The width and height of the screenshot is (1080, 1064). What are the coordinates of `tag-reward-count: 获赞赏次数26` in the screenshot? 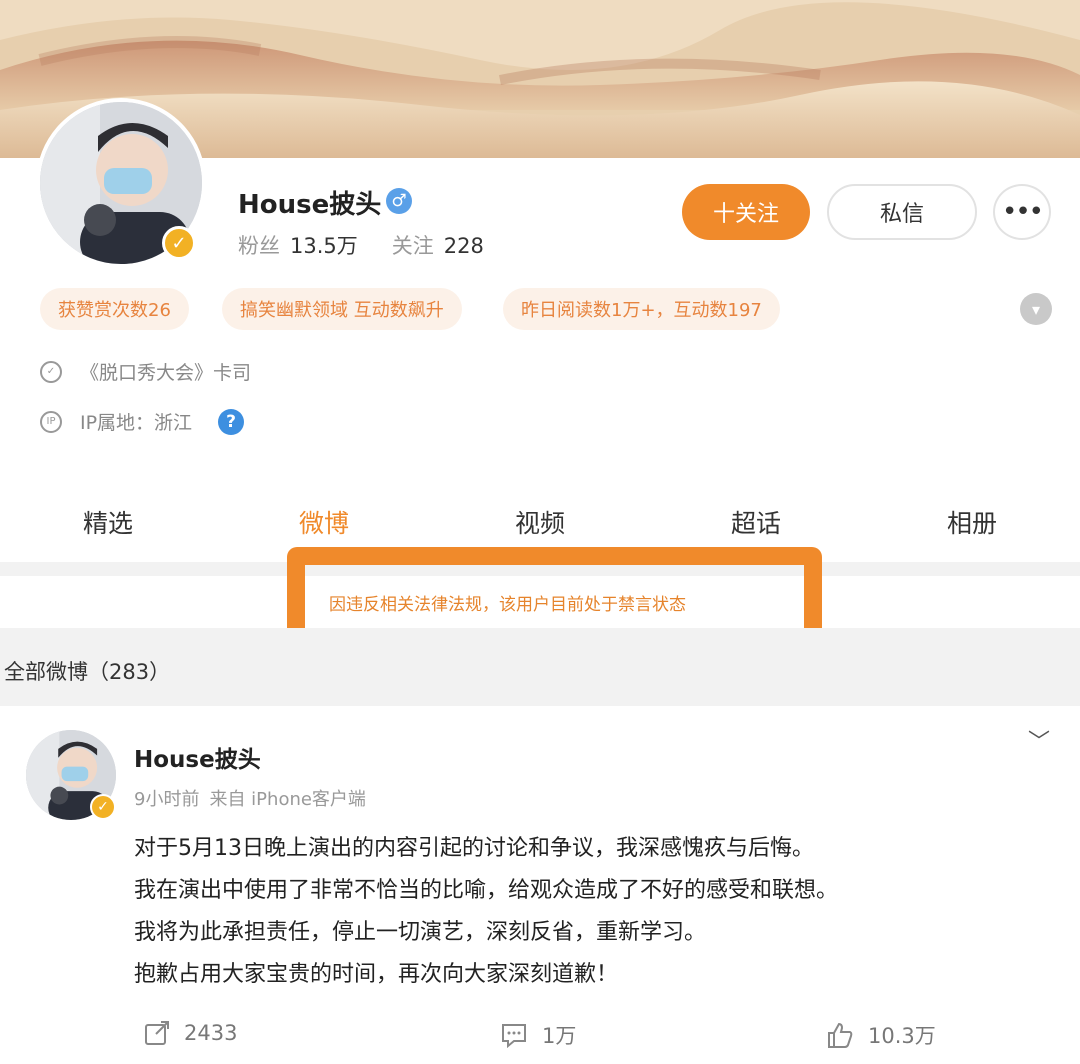 It's located at (114, 309).